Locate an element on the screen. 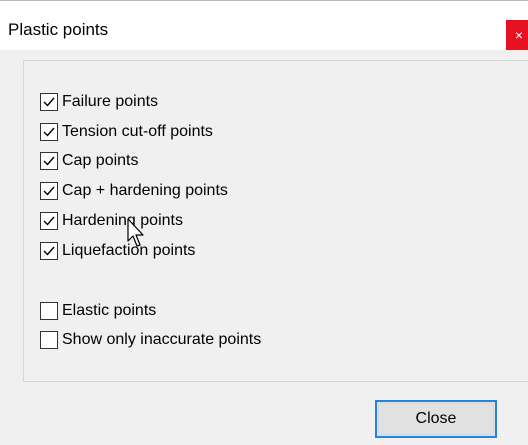  close-button: Close is located at coordinates (436, 419).